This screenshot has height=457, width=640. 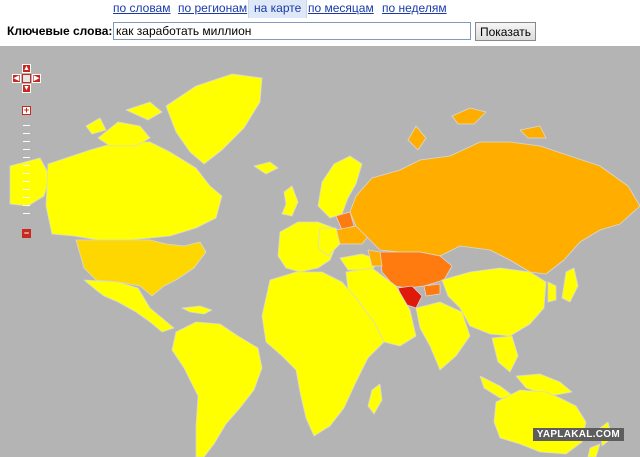 I want to click on pan-down-button: ▼, so click(x=26, y=88).